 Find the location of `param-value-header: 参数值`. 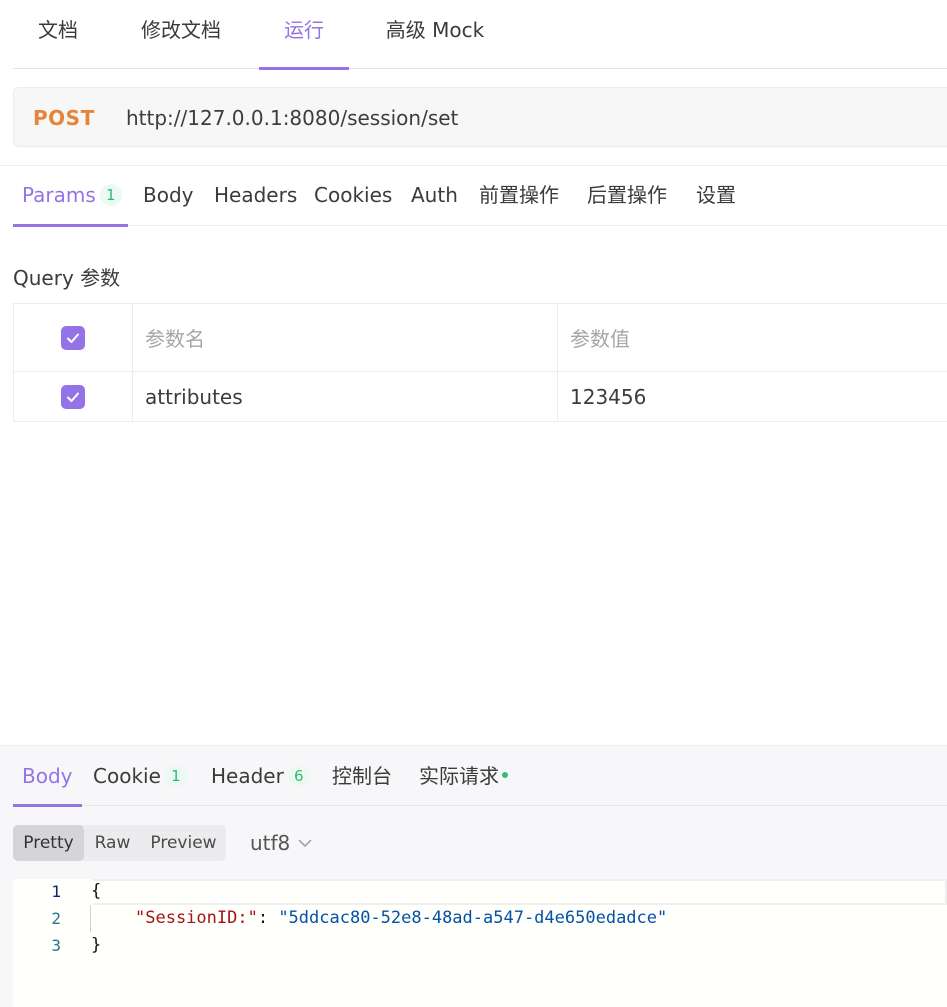

param-value-header: 参数值 is located at coordinates (600, 339).